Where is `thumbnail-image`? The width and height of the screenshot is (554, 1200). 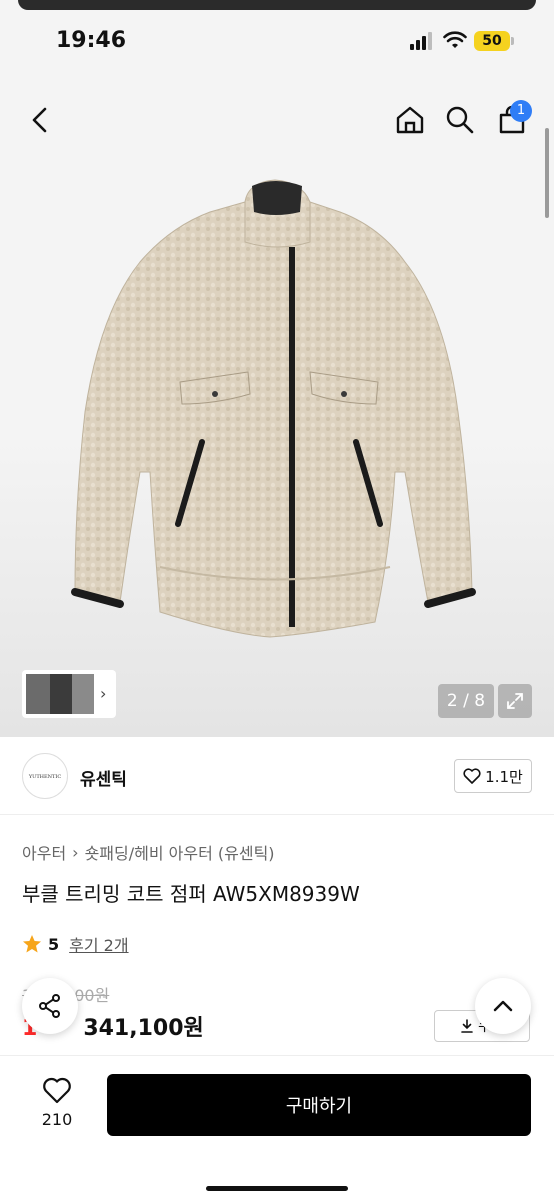 thumbnail-image is located at coordinates (60, 694).